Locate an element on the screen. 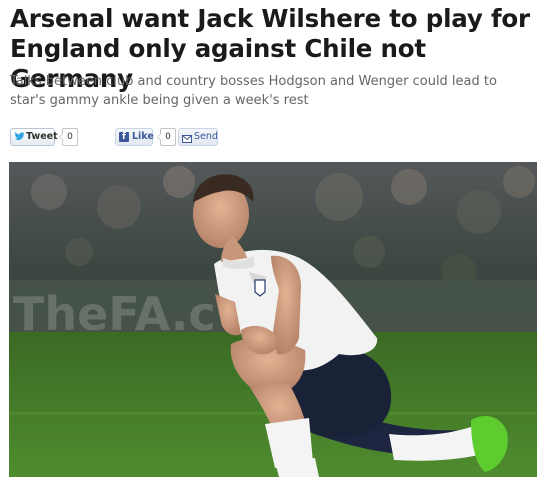 This screenshot has height=477, width=540. tweet-label: Tweet is located at coordinates (42, 136).